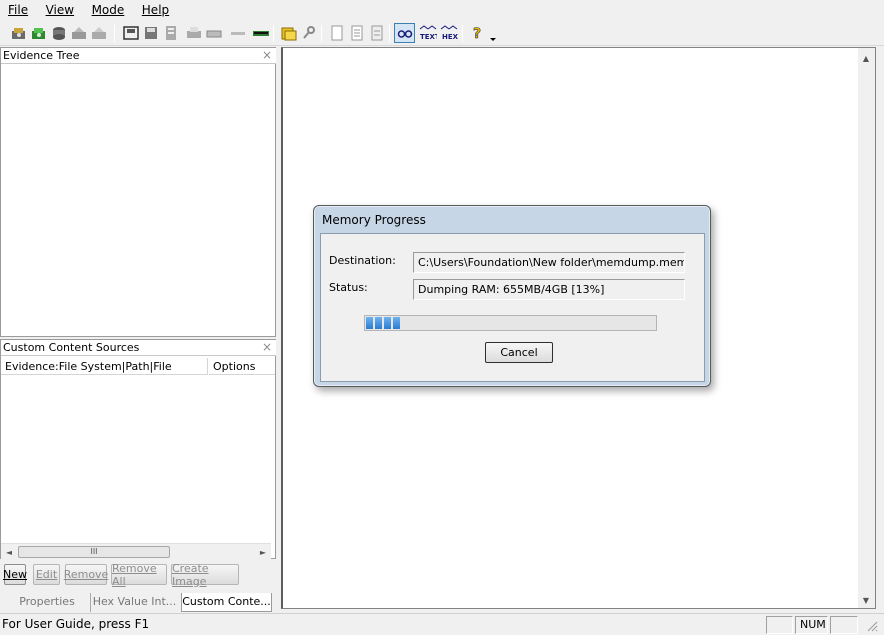 The image size is (884, 635). What do you see at coordinates (108, 10) in the screenshot?
I see `menu-mode: Mode` at bounding box center [108, 10].